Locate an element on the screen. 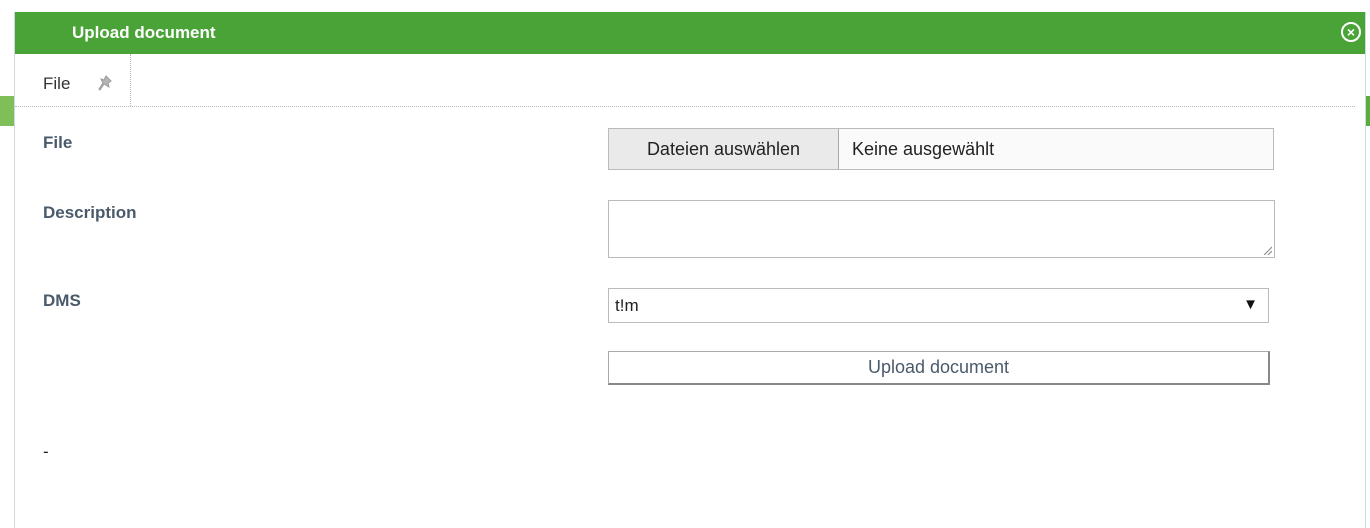 The height and width of the screenshot is (528, 1370). footer-text: - is located at coordinates (46, 451).